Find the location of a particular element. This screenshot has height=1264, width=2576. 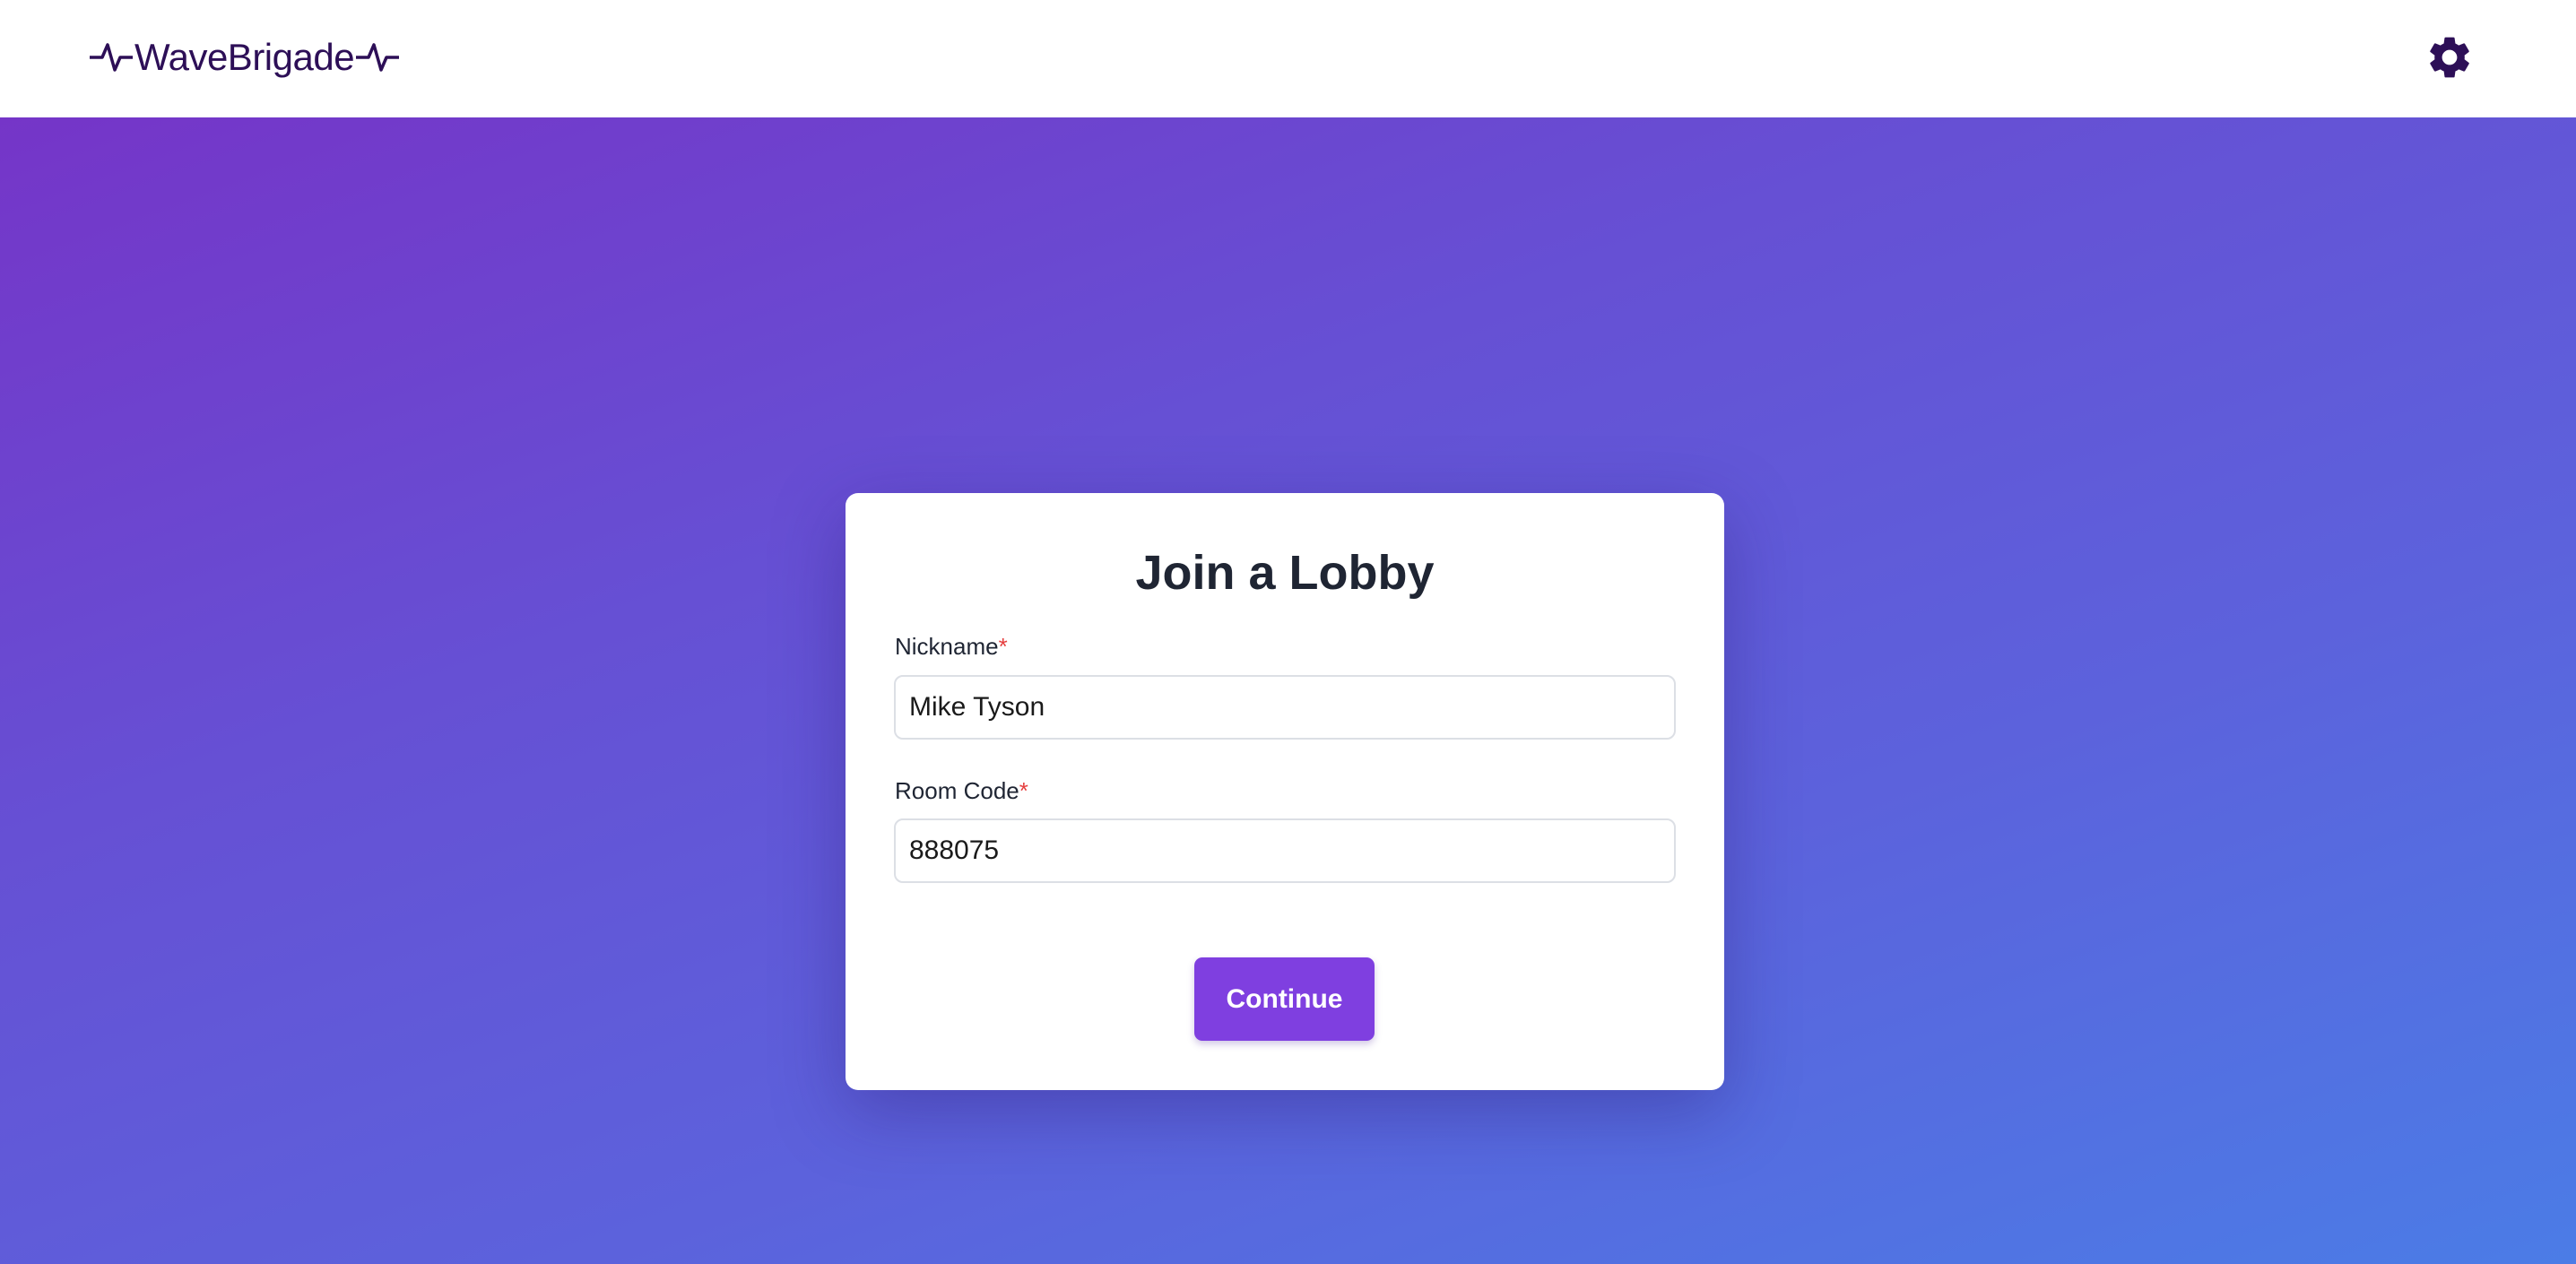

continue-button: Continue is located at coordinates (1284, 999).